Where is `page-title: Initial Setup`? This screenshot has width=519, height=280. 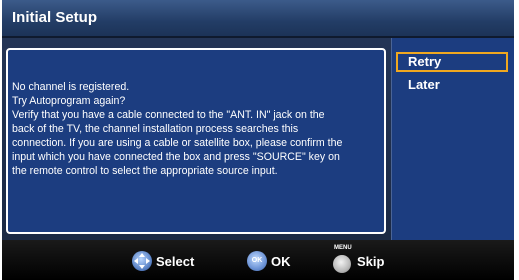 page-title: Initial Setup is located at coordinates (55, 17).